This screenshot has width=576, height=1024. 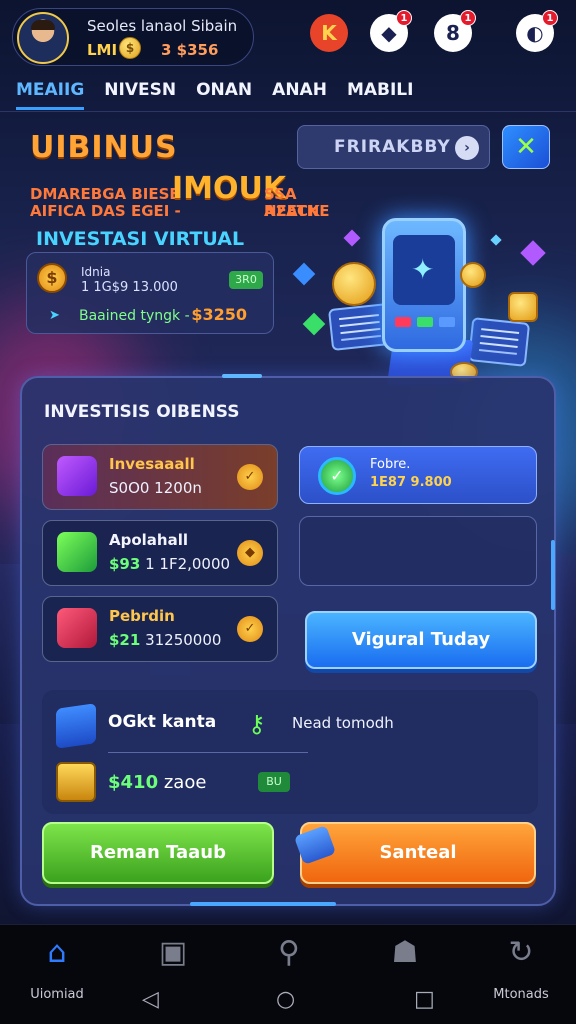 I want to click on headset-notification-icon: ◐ 1, so click(x=537, y=31).